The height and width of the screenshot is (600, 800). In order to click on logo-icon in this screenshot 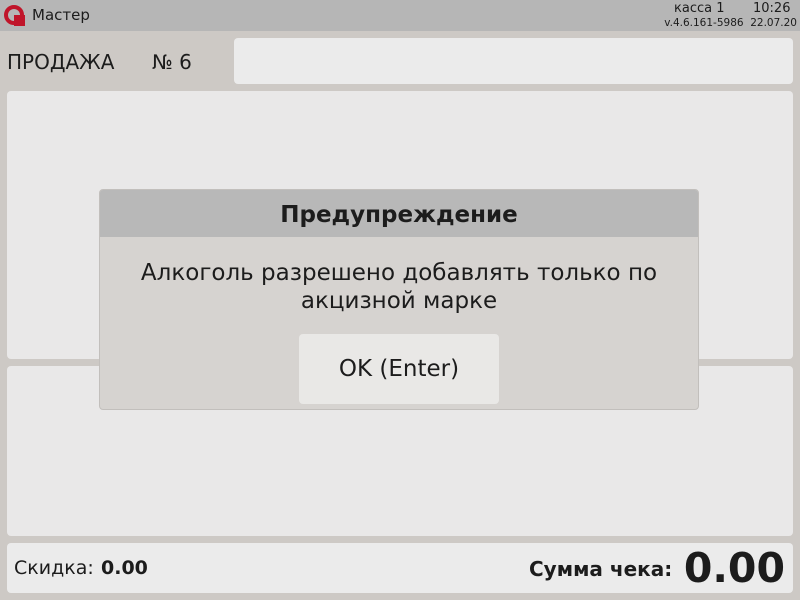, I will do `click(14, 15)`.